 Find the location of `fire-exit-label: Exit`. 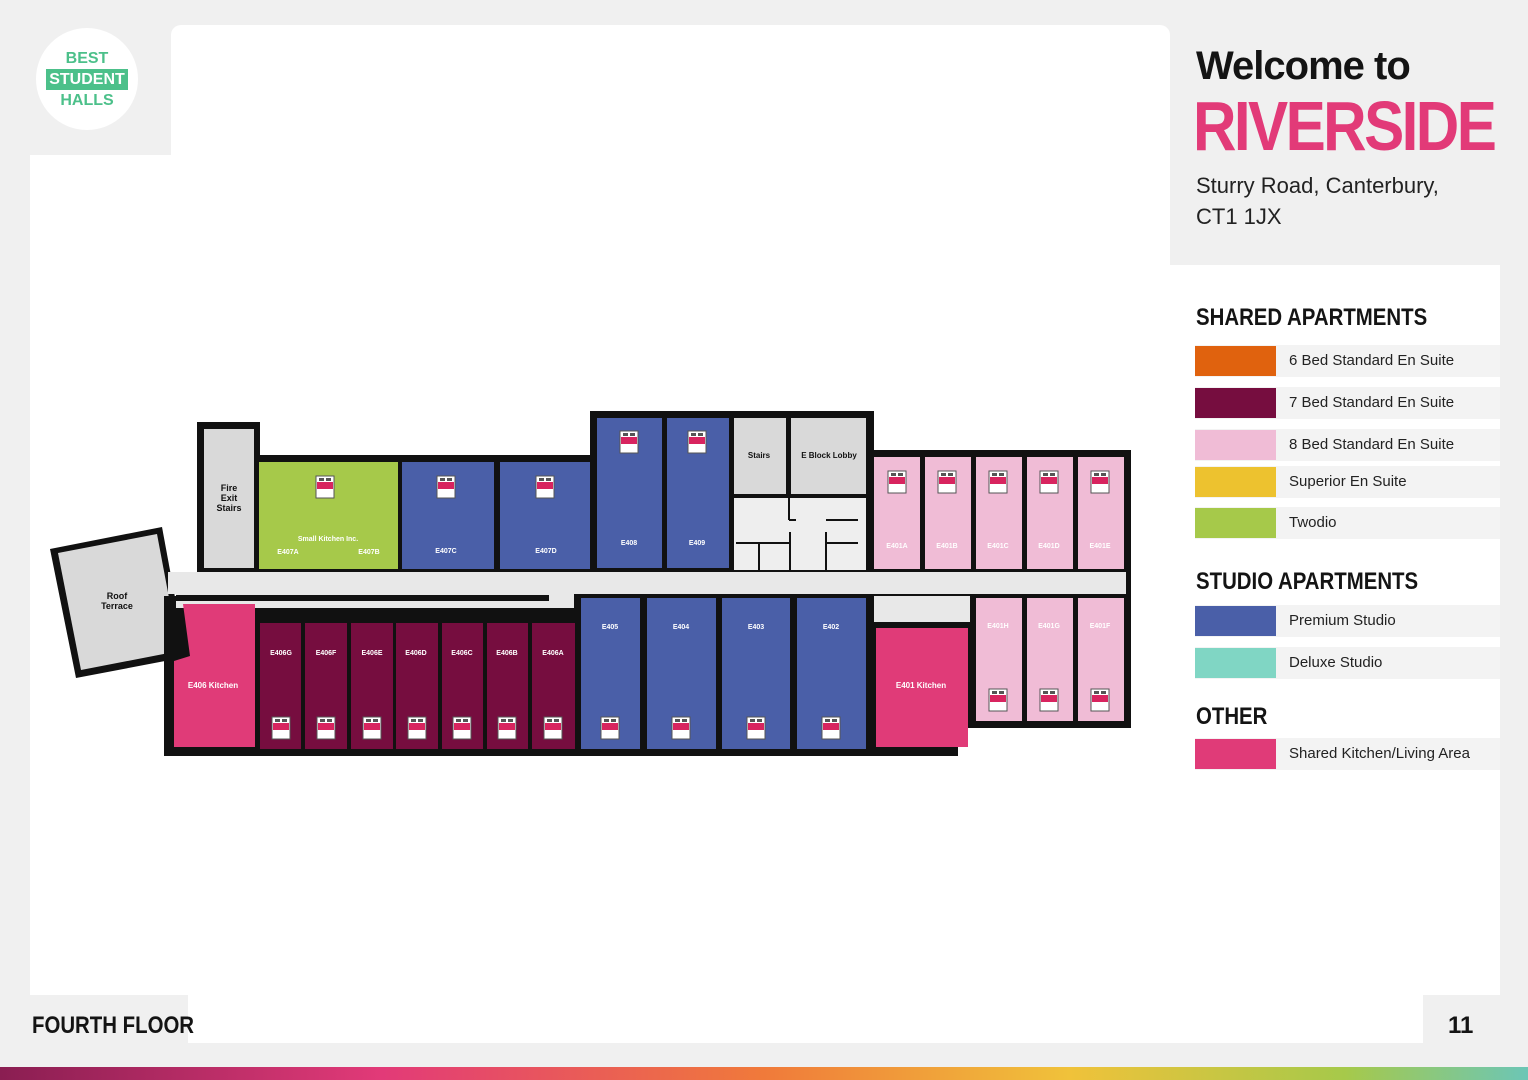

fire-exit-label: Exit is located at coordinates (229, 498).